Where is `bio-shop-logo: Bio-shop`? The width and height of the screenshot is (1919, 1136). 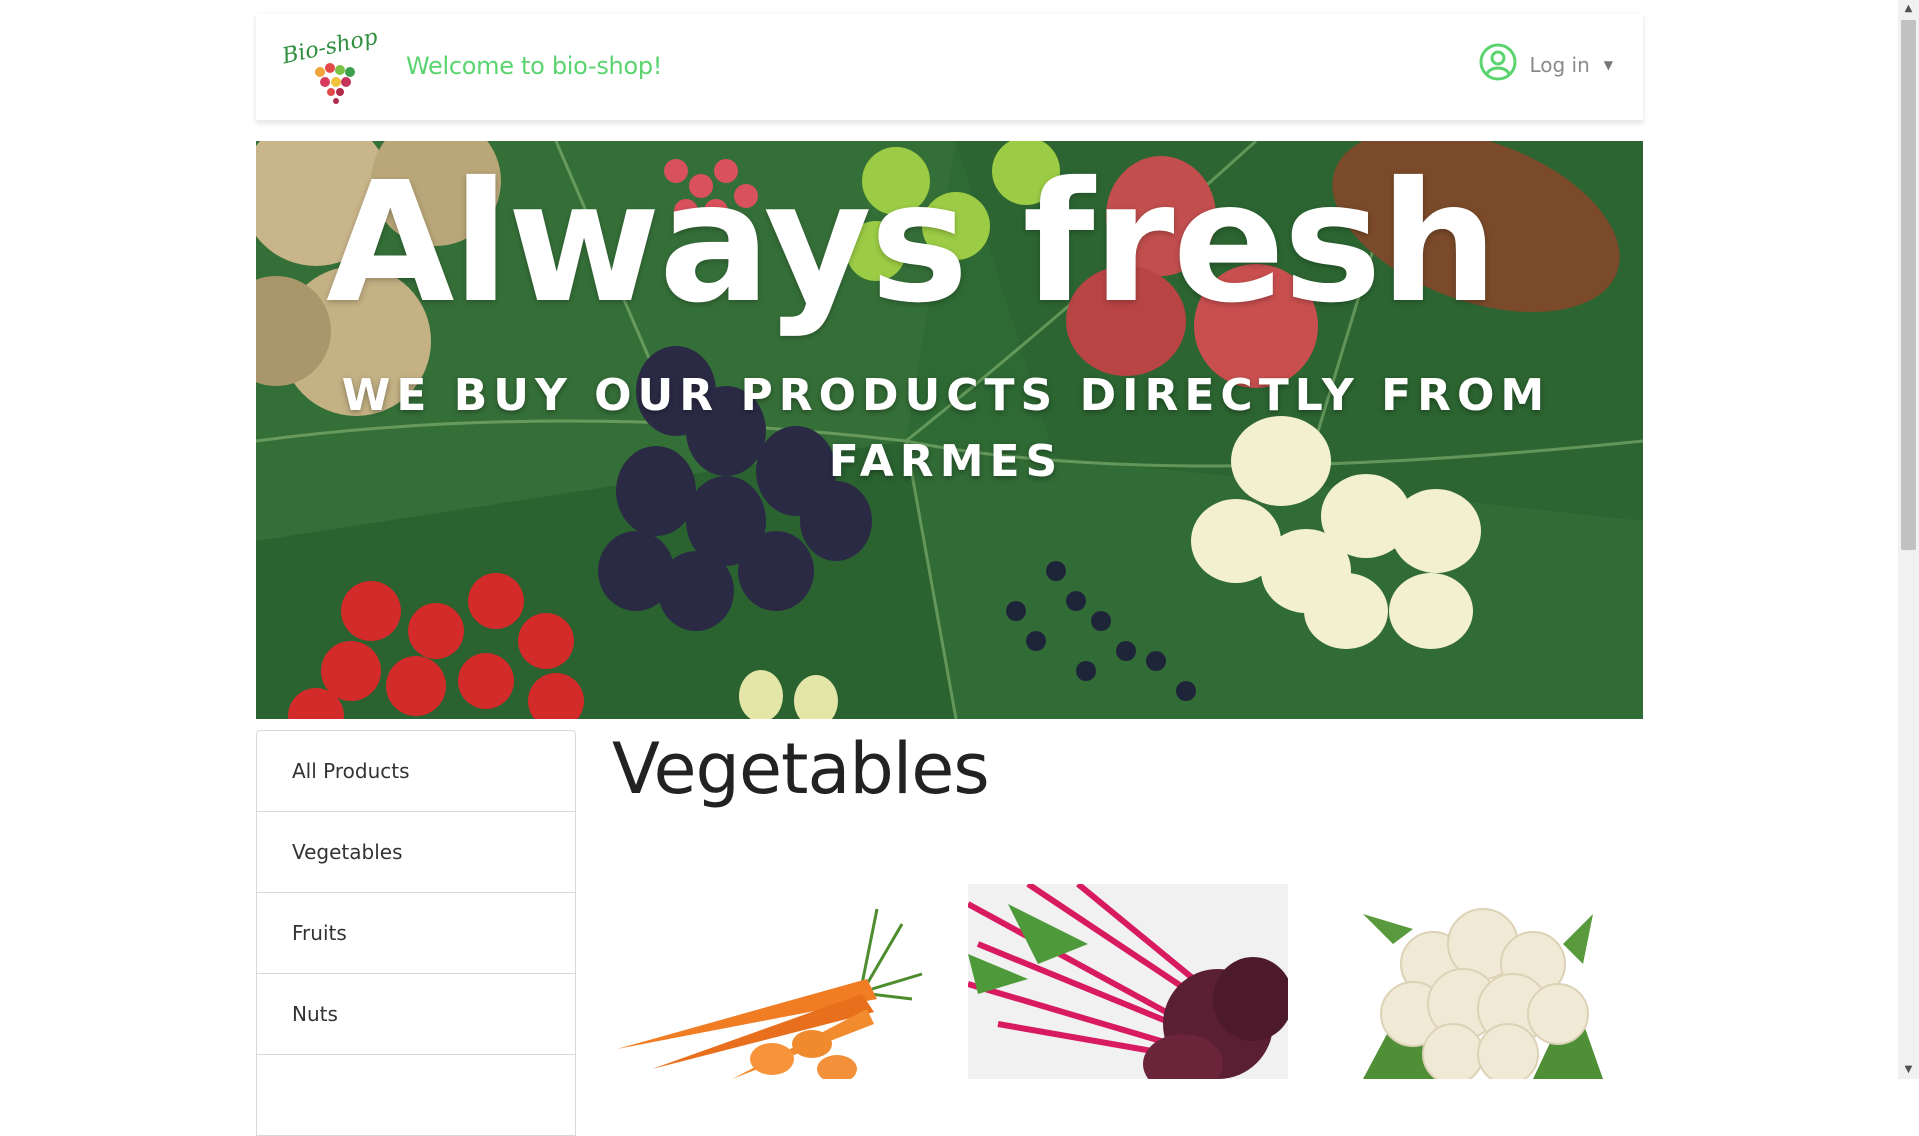 bio-shop-logo: Bio-shop is located at coordinates (332, 65).